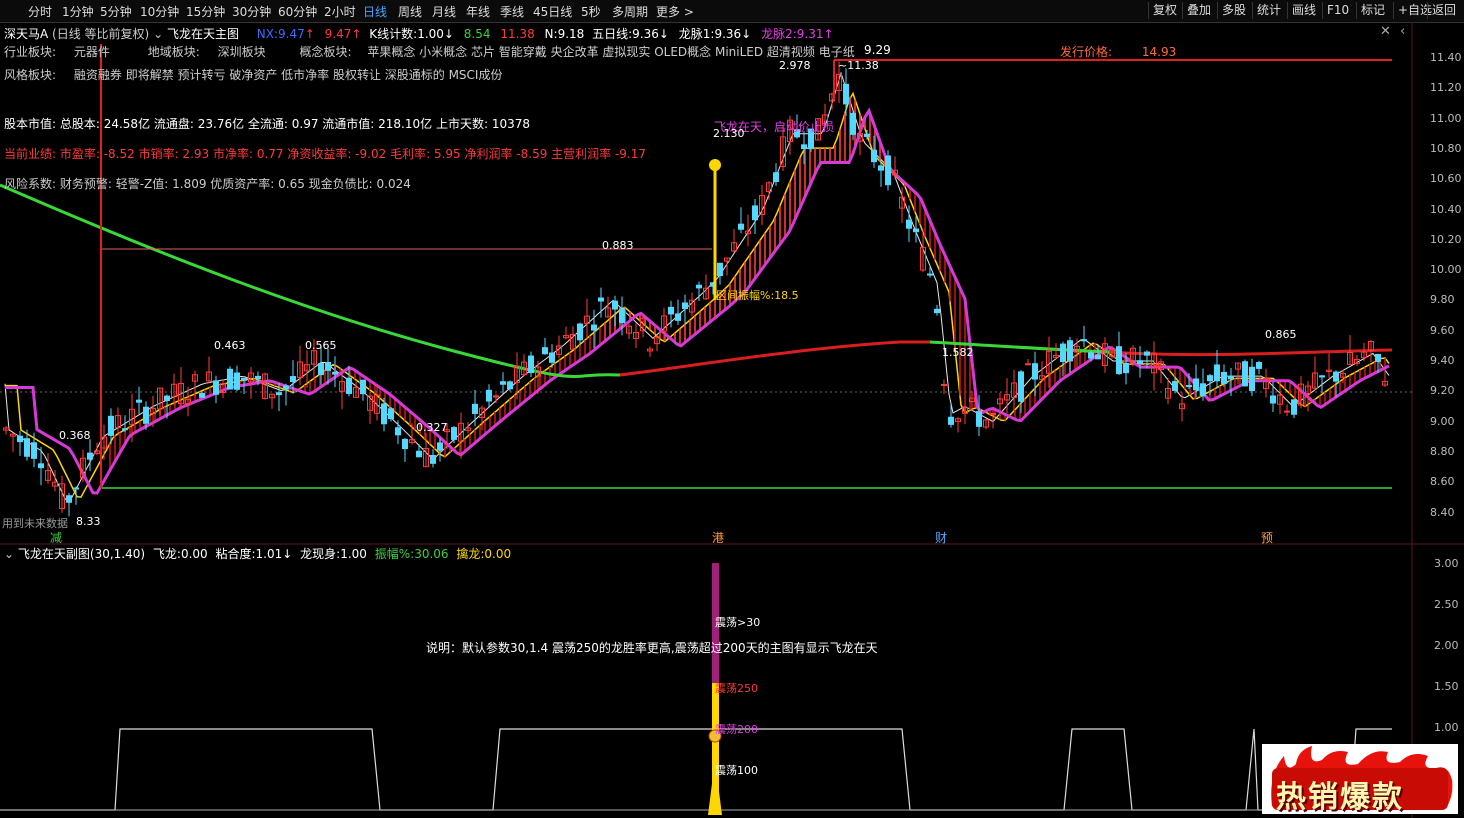 This screenshot has width=1464, height=818. Describe the element at coordinates (1442, 300) in the screenshot. I see `price-tick: 9.80` at that location.